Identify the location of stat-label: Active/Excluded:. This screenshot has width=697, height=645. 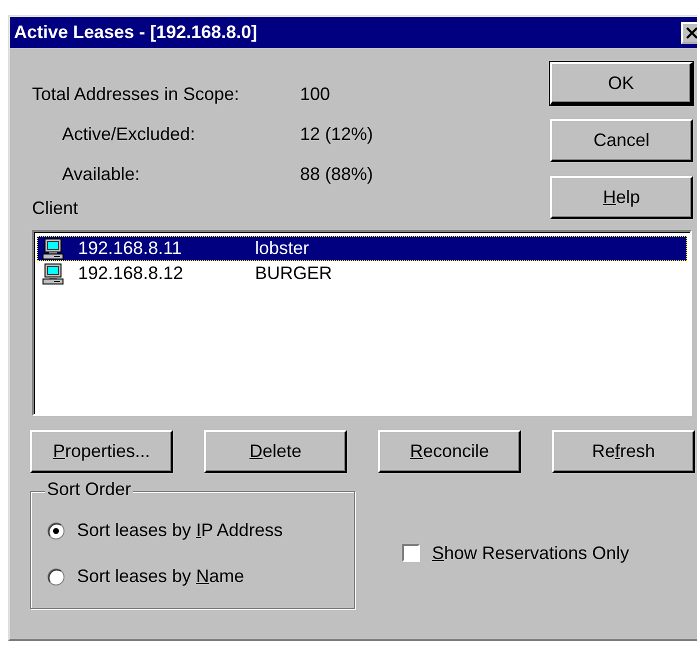
(128, 134).